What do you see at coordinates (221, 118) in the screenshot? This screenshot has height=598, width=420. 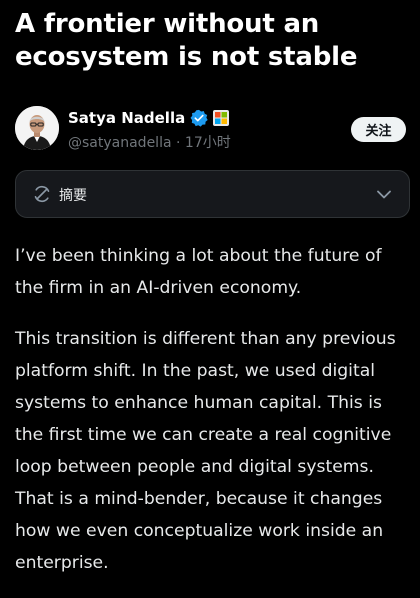 I see `microsoft-logo-icon` at bounding box center [221, 118].